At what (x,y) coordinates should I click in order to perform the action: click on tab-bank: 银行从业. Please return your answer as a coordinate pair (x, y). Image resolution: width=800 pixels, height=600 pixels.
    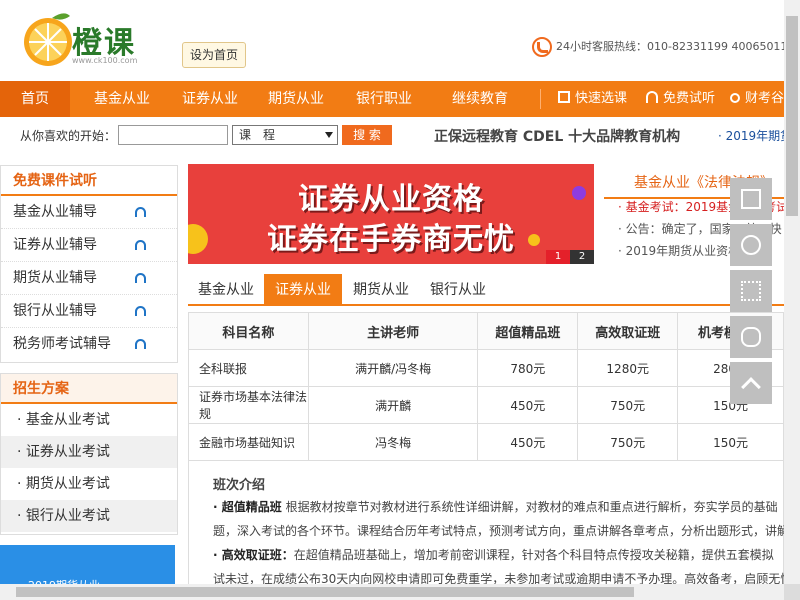
    Looking at the image, I should click on (458, 290).